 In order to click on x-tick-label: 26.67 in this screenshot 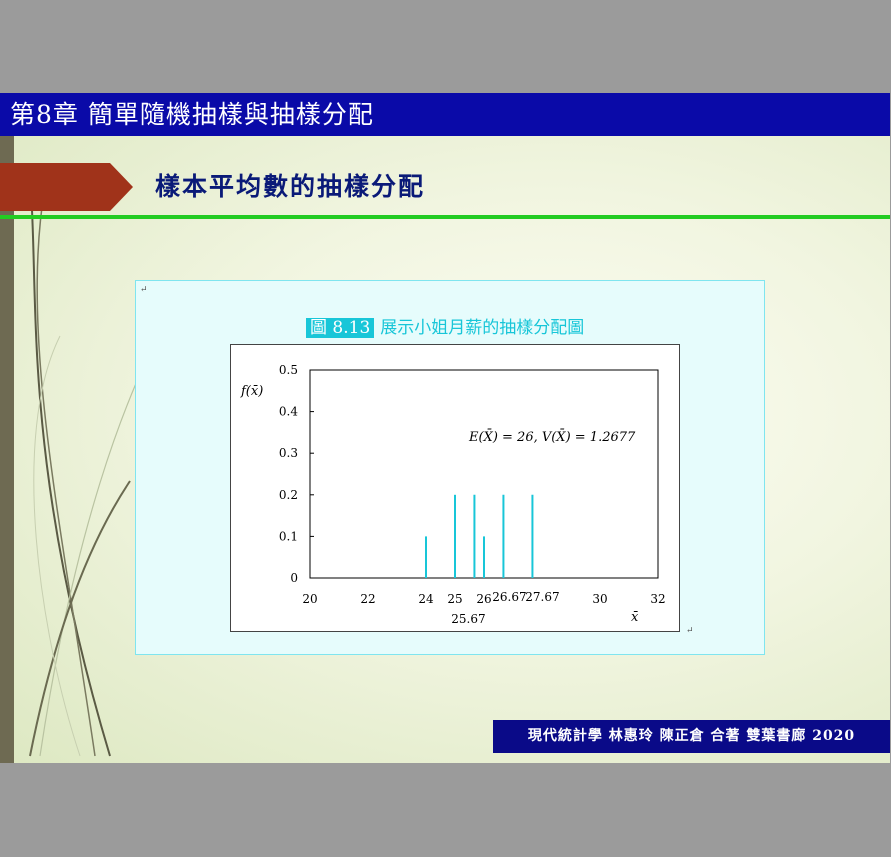, I will do `click(509, 597)`.